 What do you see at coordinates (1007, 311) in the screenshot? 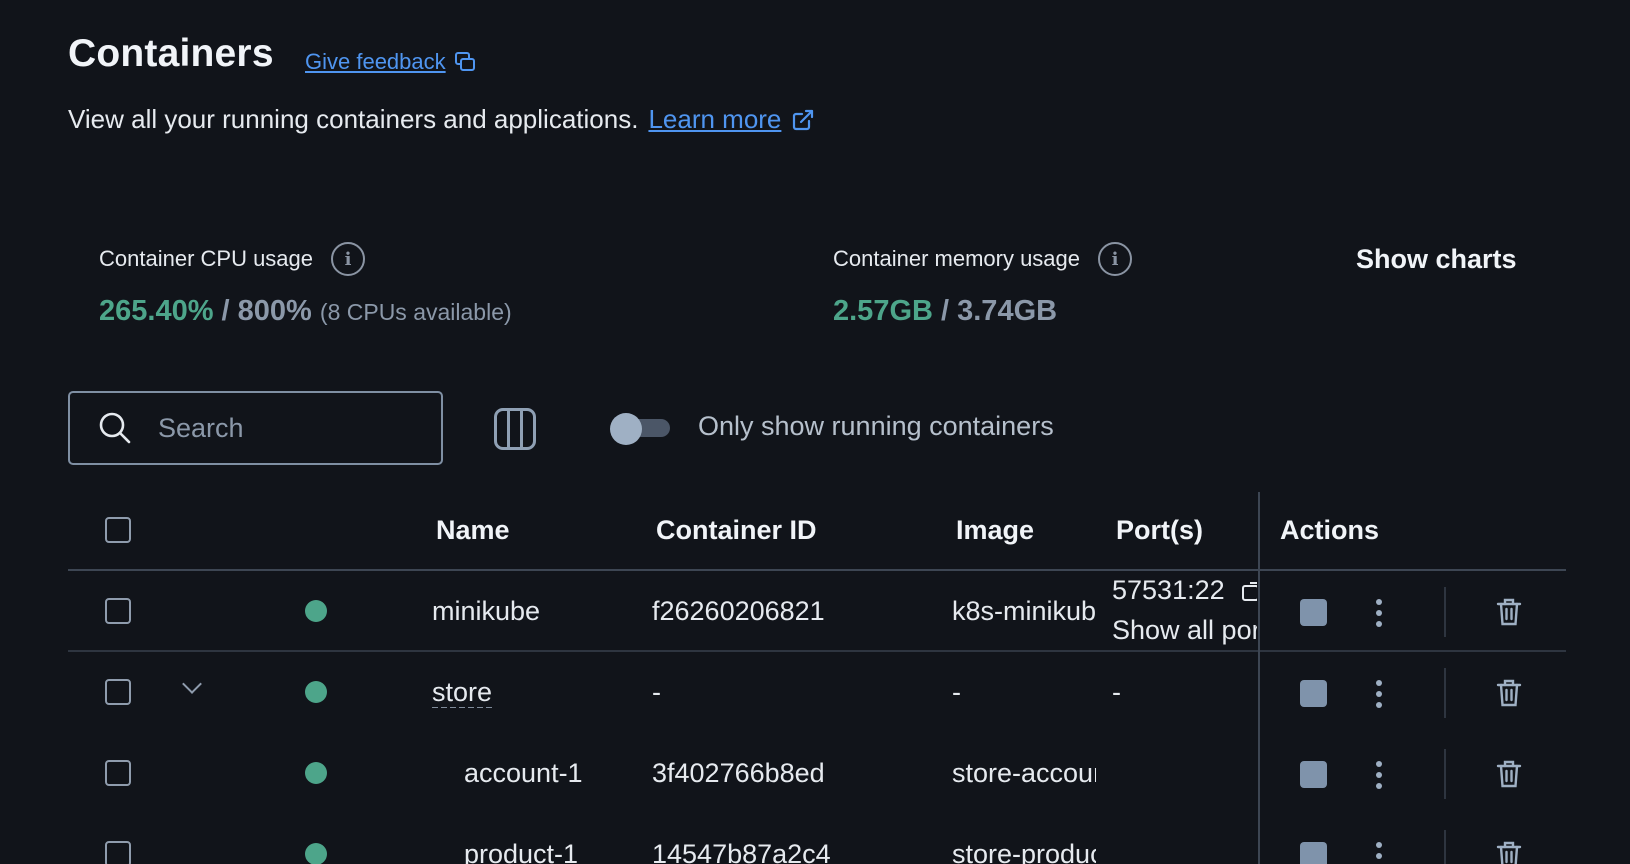
I see `memory-total: 3.74GB` at bounding box center [1007, 311].